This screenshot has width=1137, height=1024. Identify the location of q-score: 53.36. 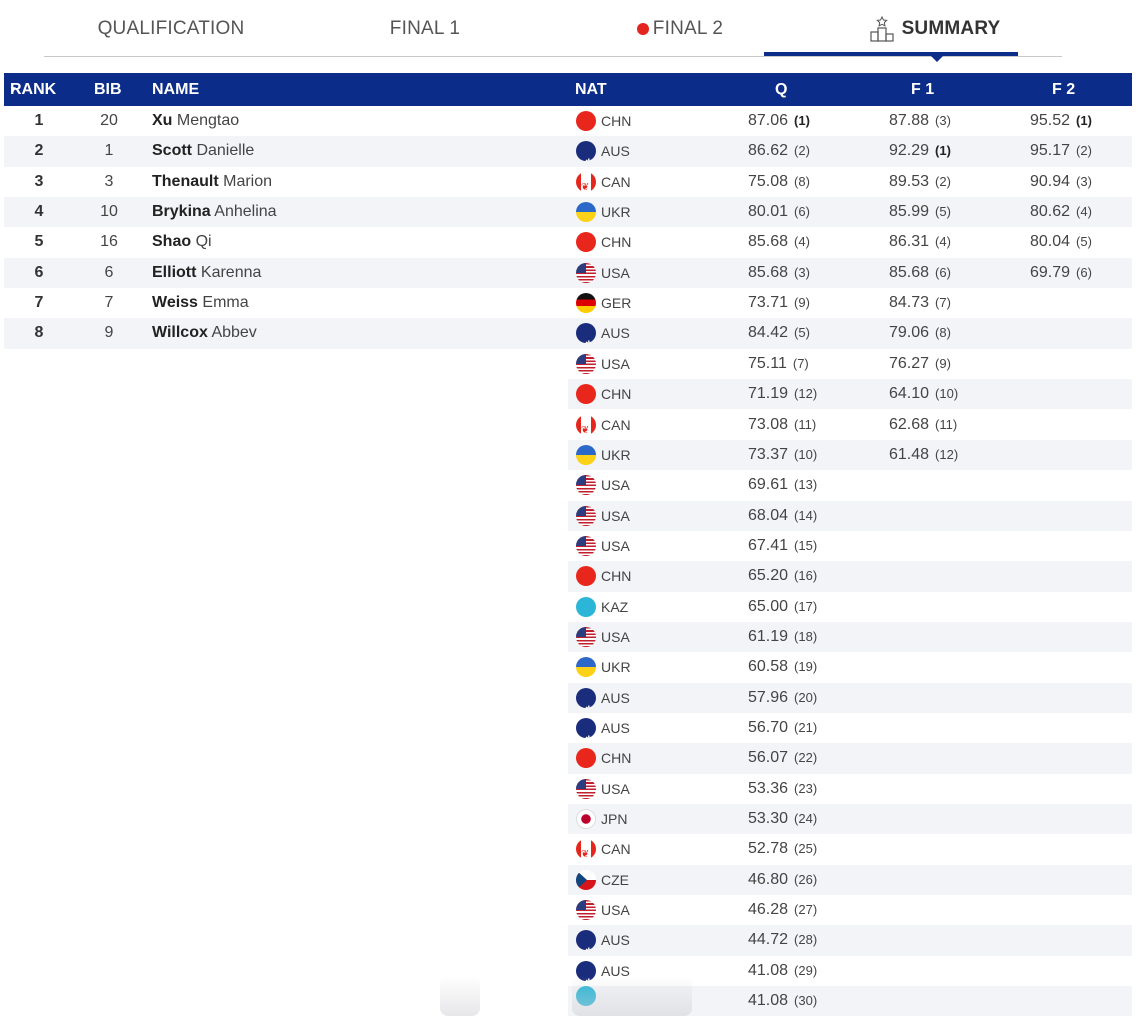
(768, 788).